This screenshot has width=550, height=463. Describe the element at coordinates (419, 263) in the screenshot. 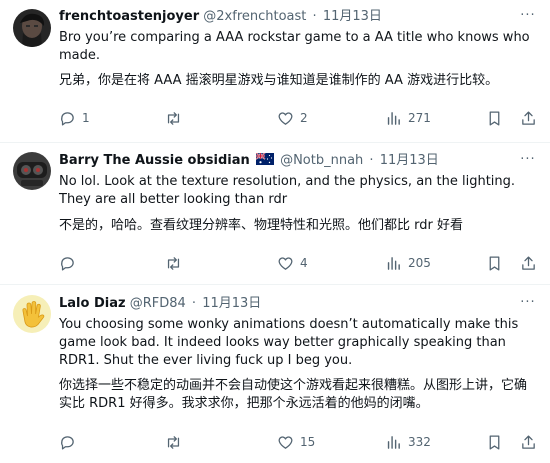

I see `views-count: 205` at that location.